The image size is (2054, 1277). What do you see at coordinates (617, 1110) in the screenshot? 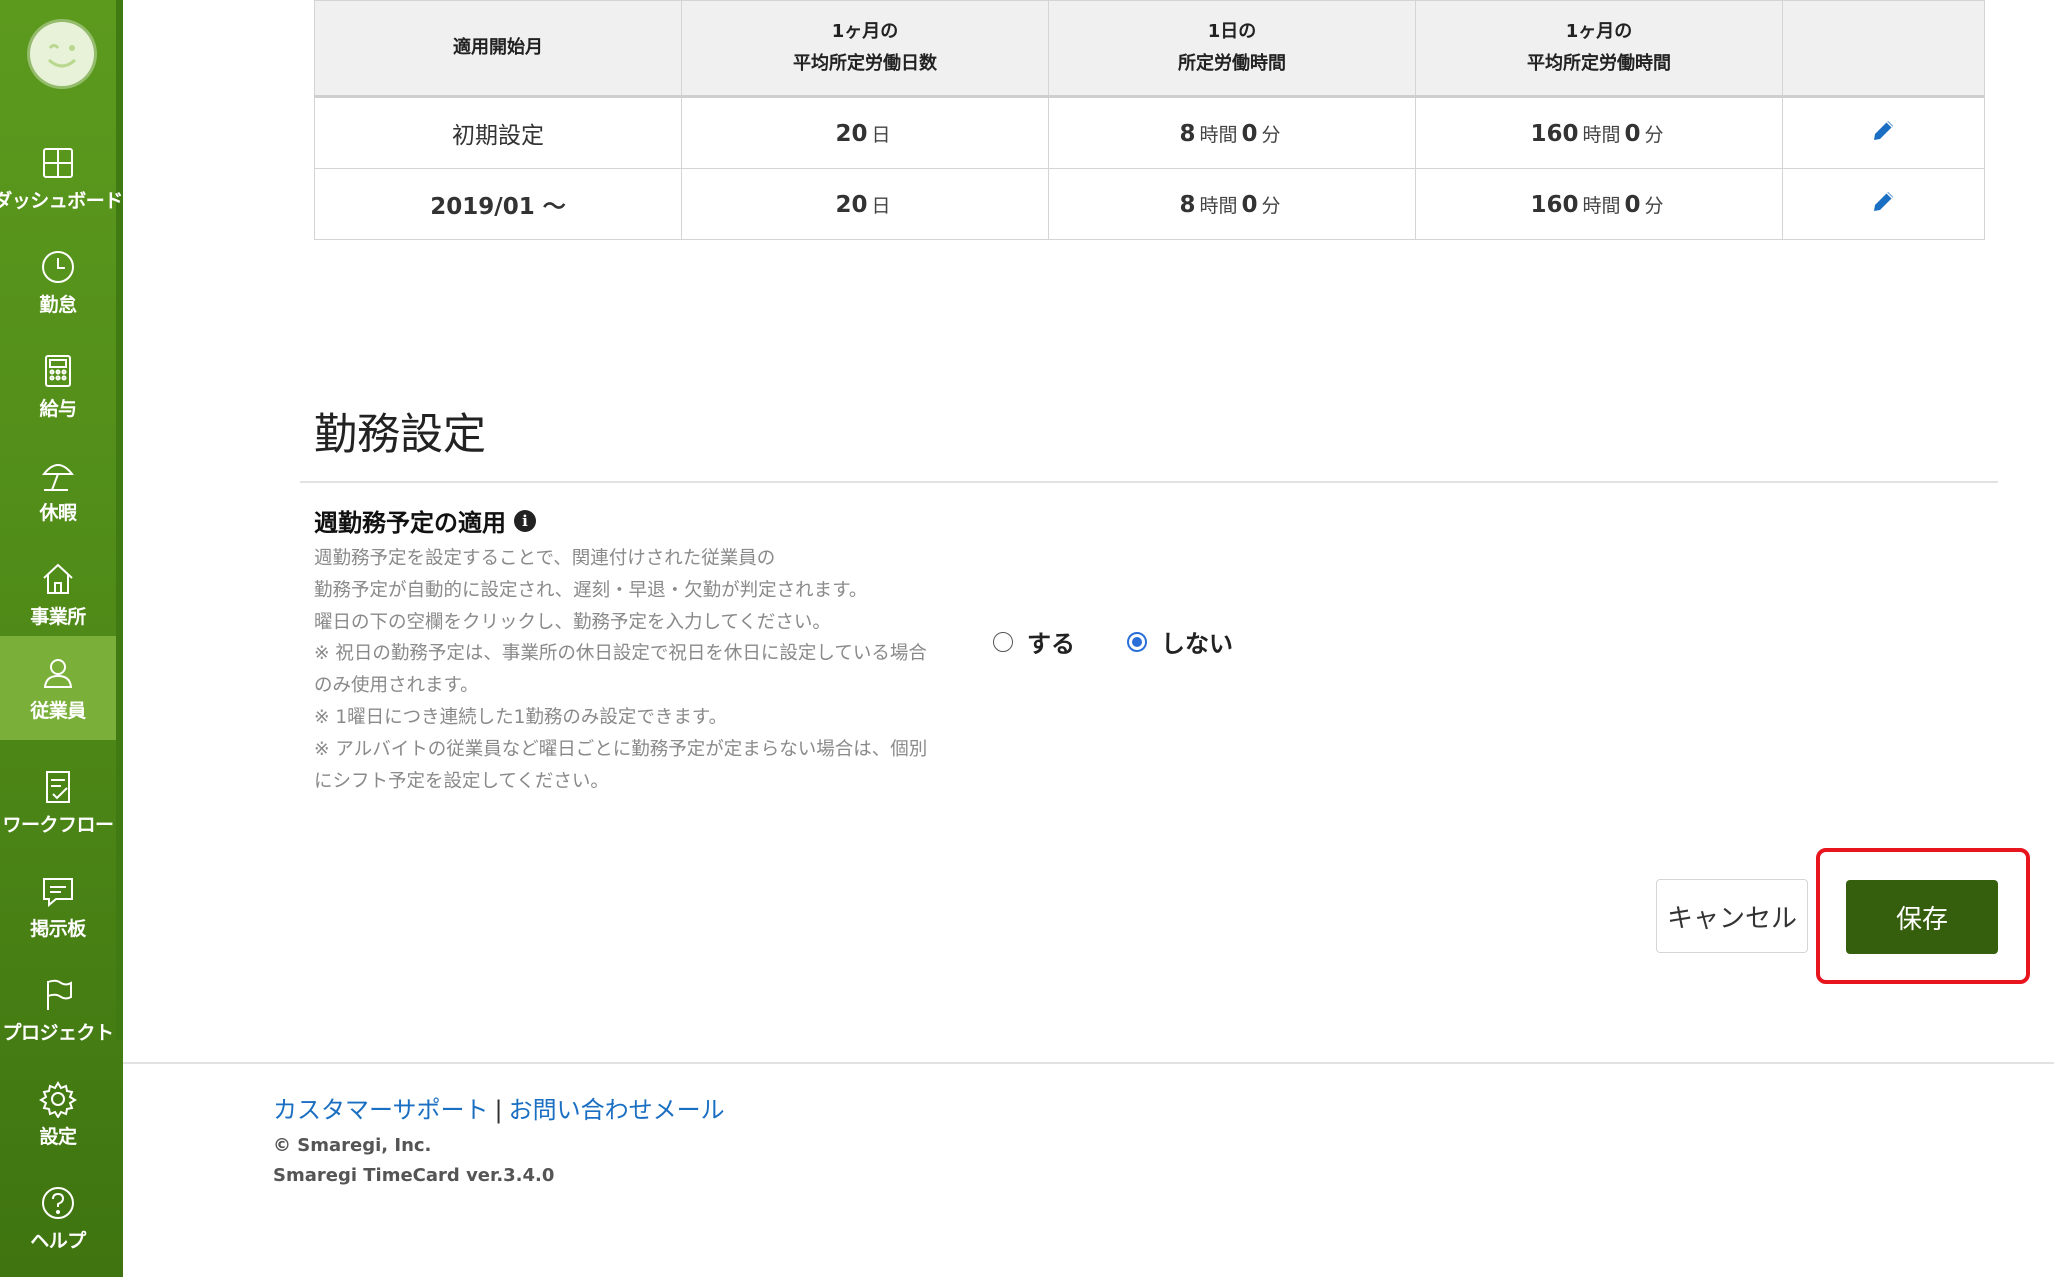
I see `contact-mail-link: お問い合わせメール` at bounding box center [617, 1110].